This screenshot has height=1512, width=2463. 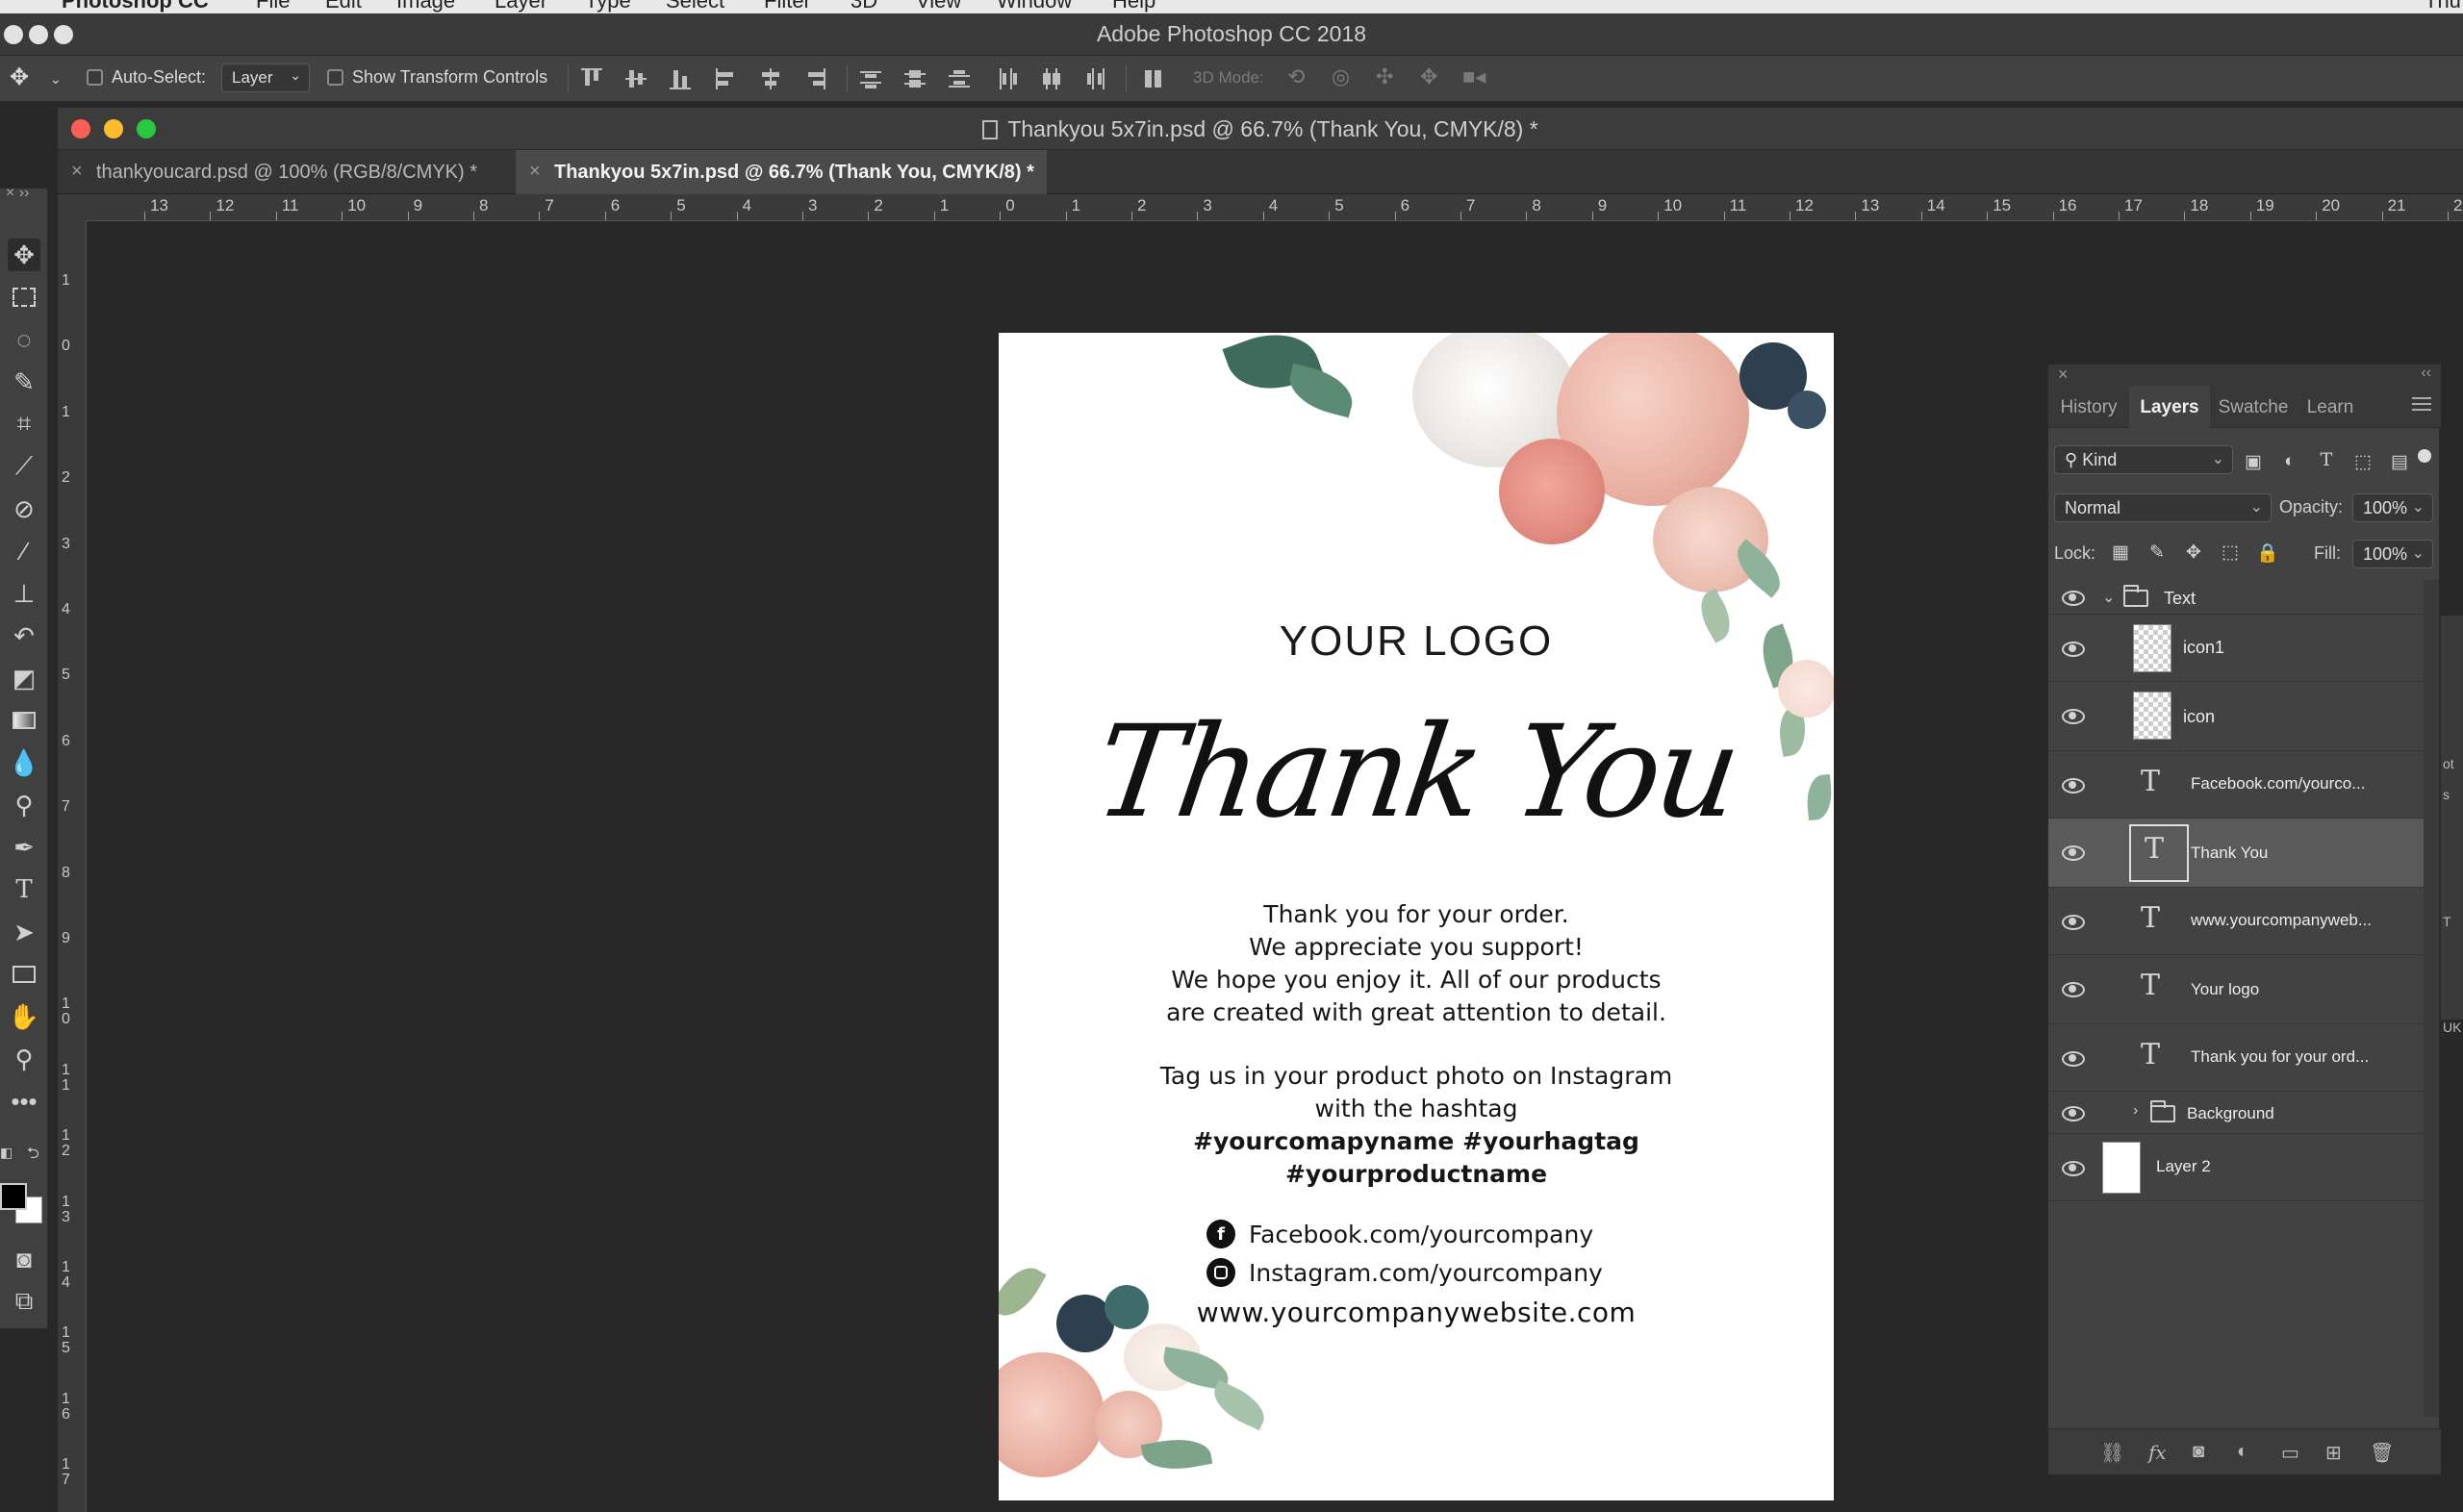 I want to click on show-transform-checkbox, so click(x=335, y=78).